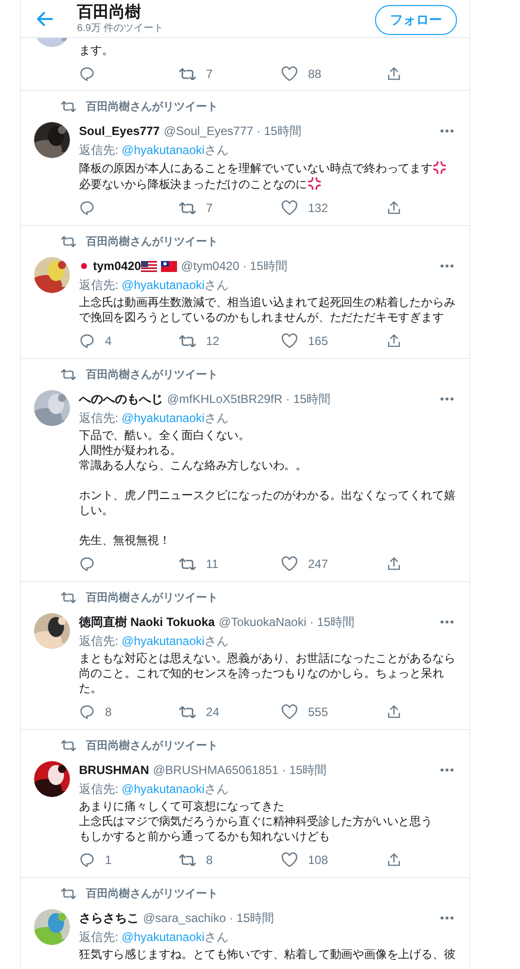  I want to click on reply-count: 4, so click(108, 341).